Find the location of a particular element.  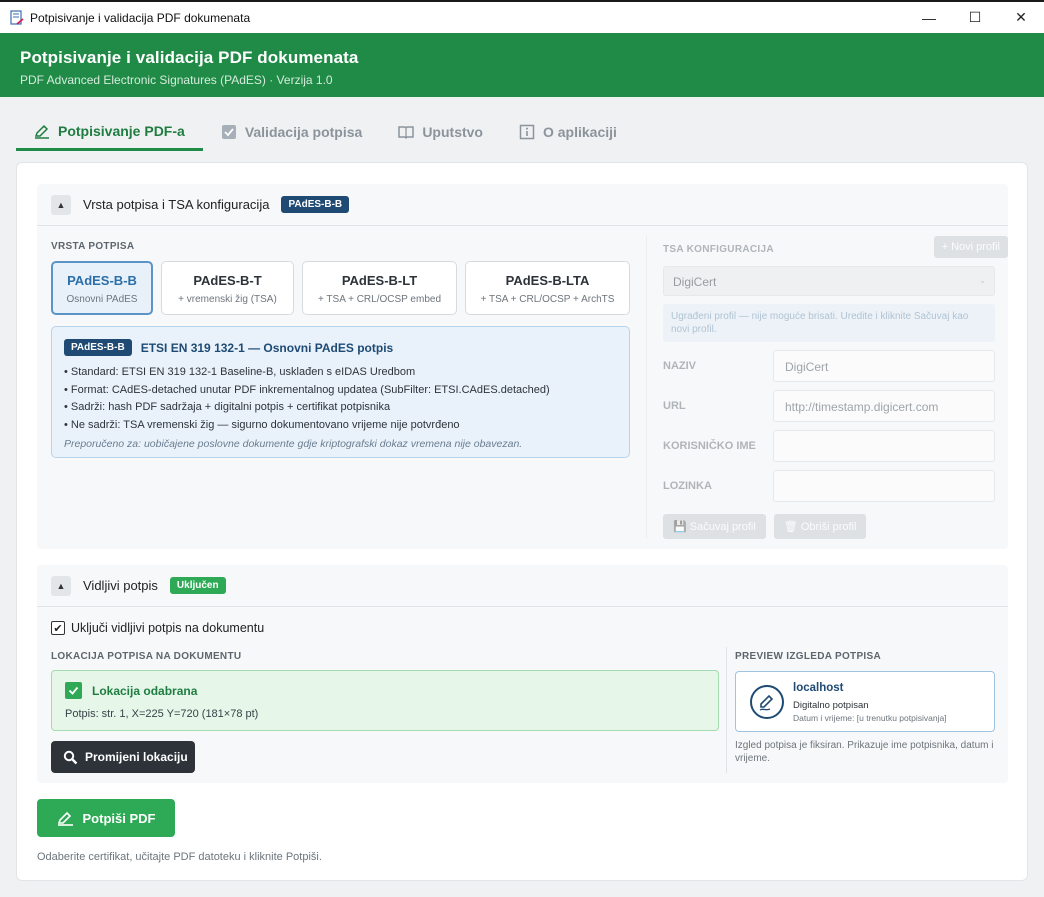

signature-type-pades-b-b: PAdES-B-B Osnovni PAdES is located at coordinates (102, 288).